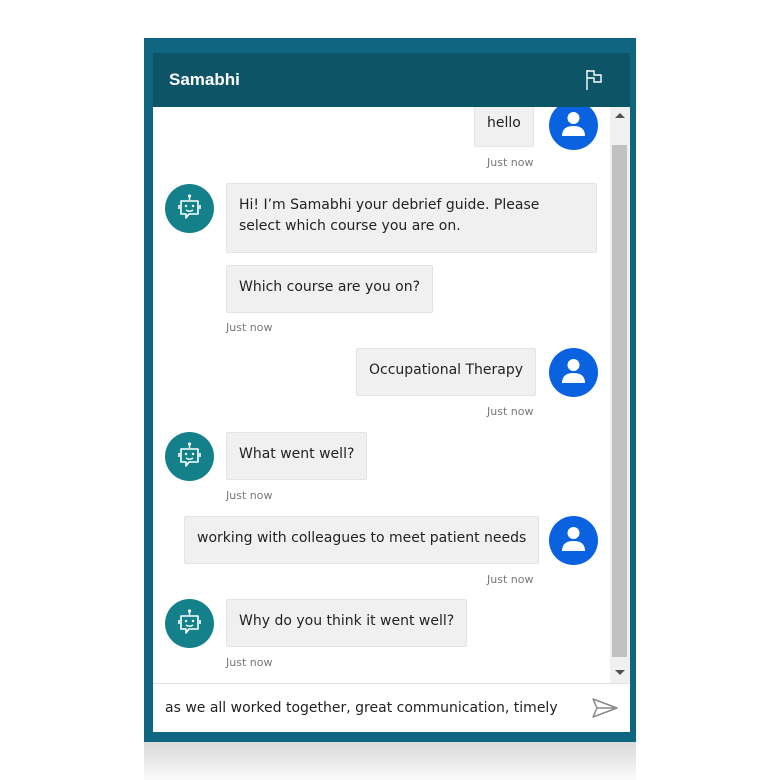  What do you see at coordinates (595, 80) in the screenshot?
I see `flag-icon` at bounding box center [595, 80].